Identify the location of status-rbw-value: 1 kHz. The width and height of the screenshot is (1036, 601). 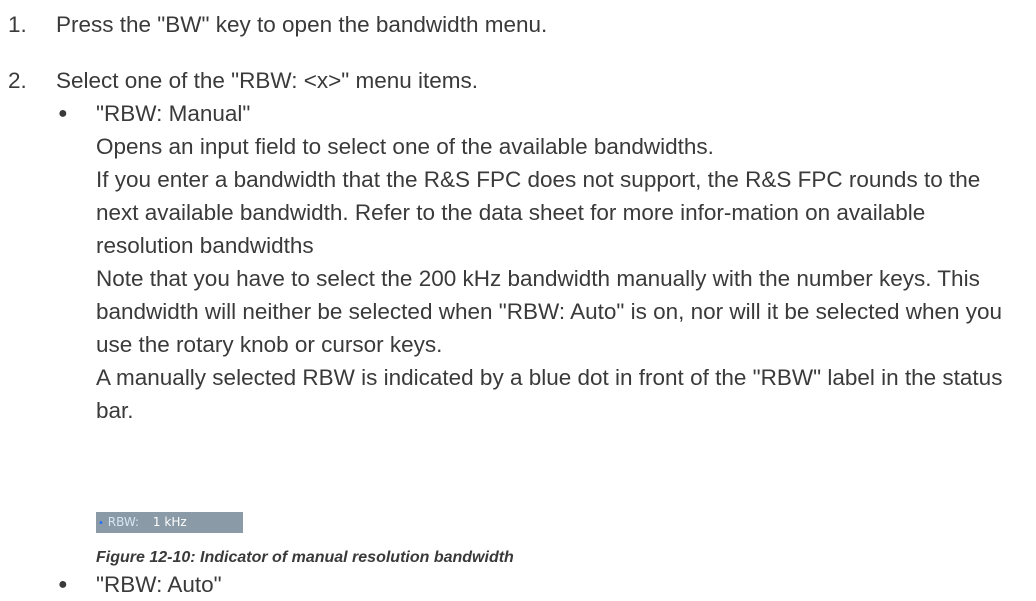
(169, 522).